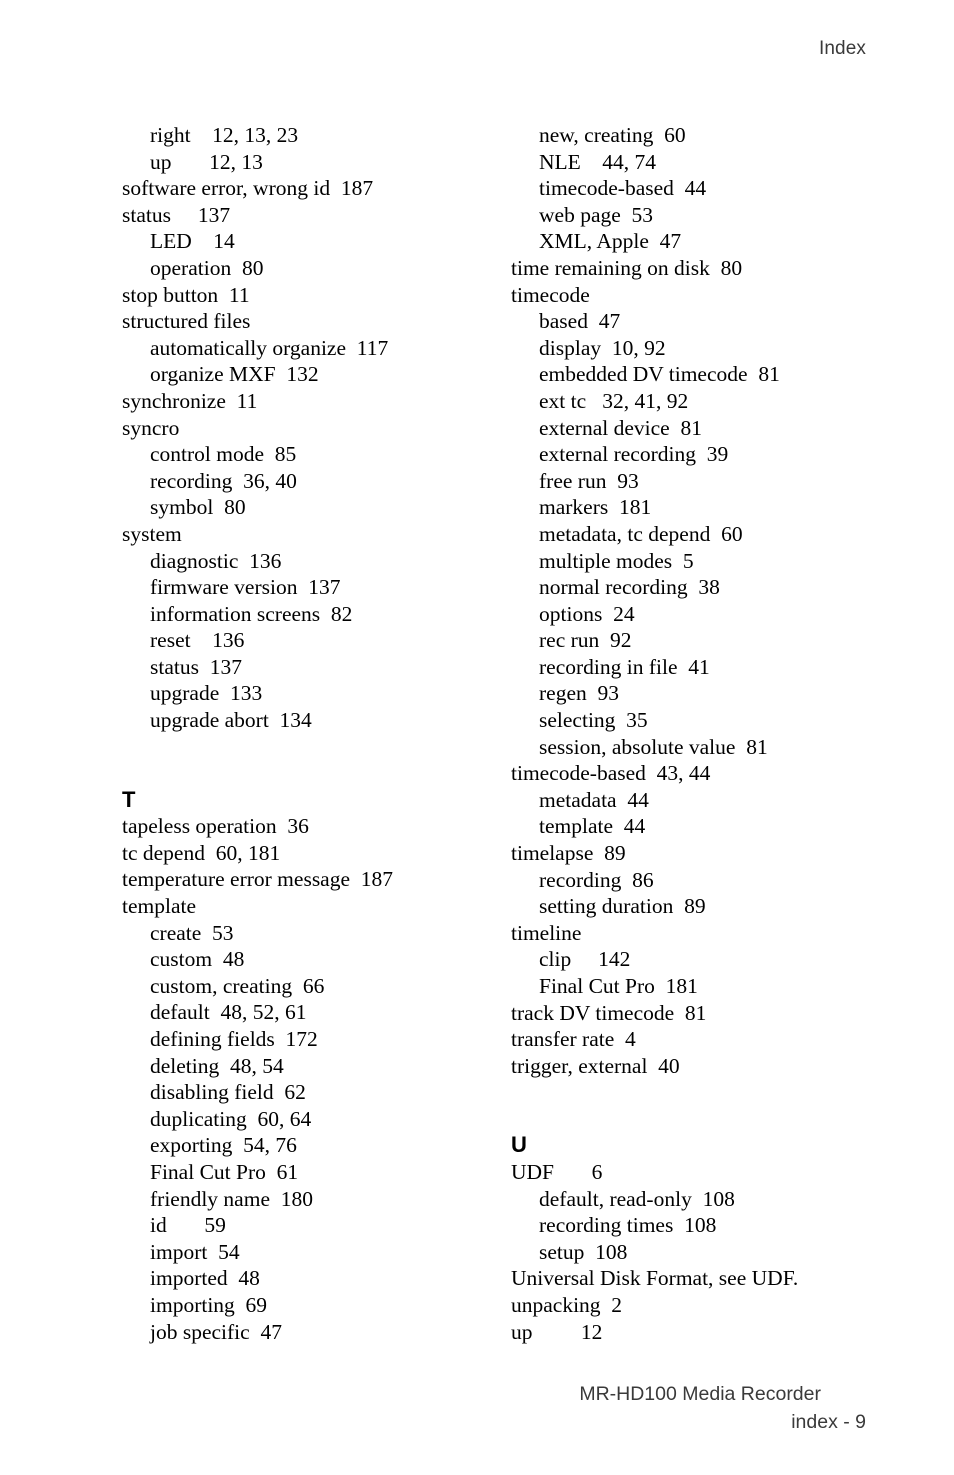 Image resolution: width=954 pixels, height=1475 pixels. Describe the element at coordinates (624, 666) in the screenshot. I see `index-subentry: recording in file 41` at that location.